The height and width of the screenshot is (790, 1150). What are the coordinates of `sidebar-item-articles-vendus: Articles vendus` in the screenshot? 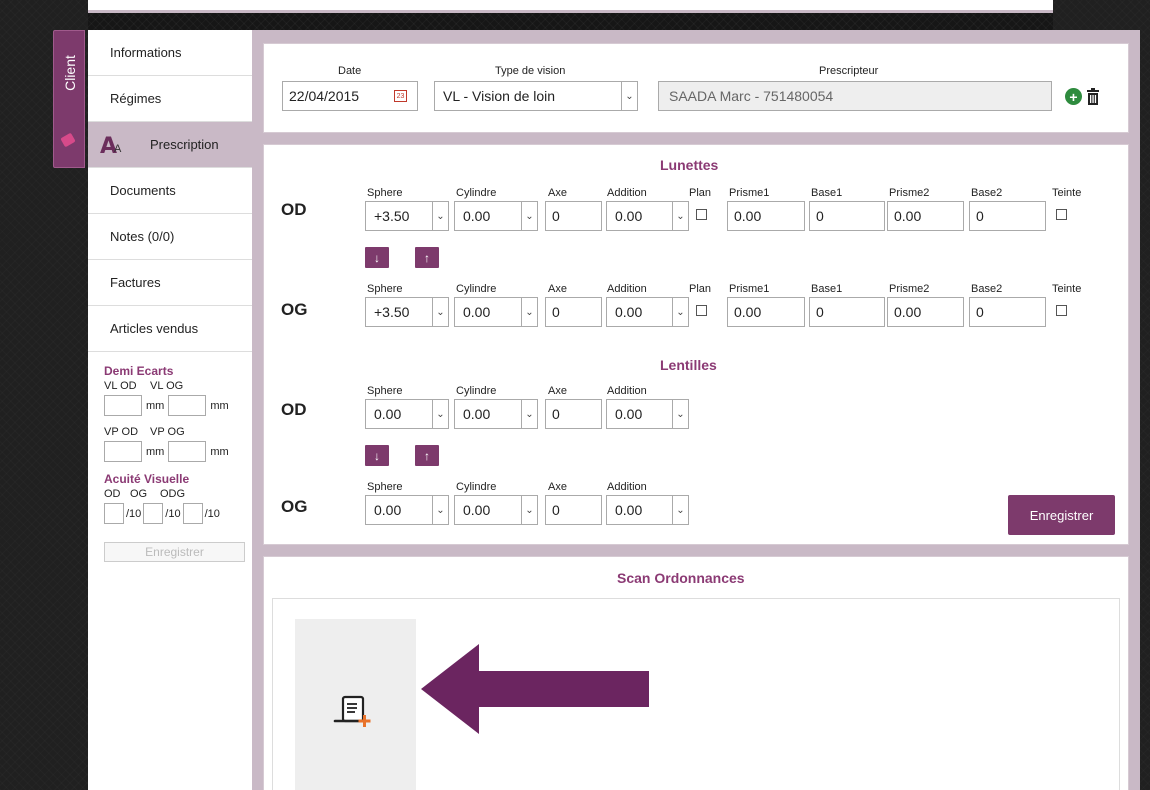 It's located at (170, 329).